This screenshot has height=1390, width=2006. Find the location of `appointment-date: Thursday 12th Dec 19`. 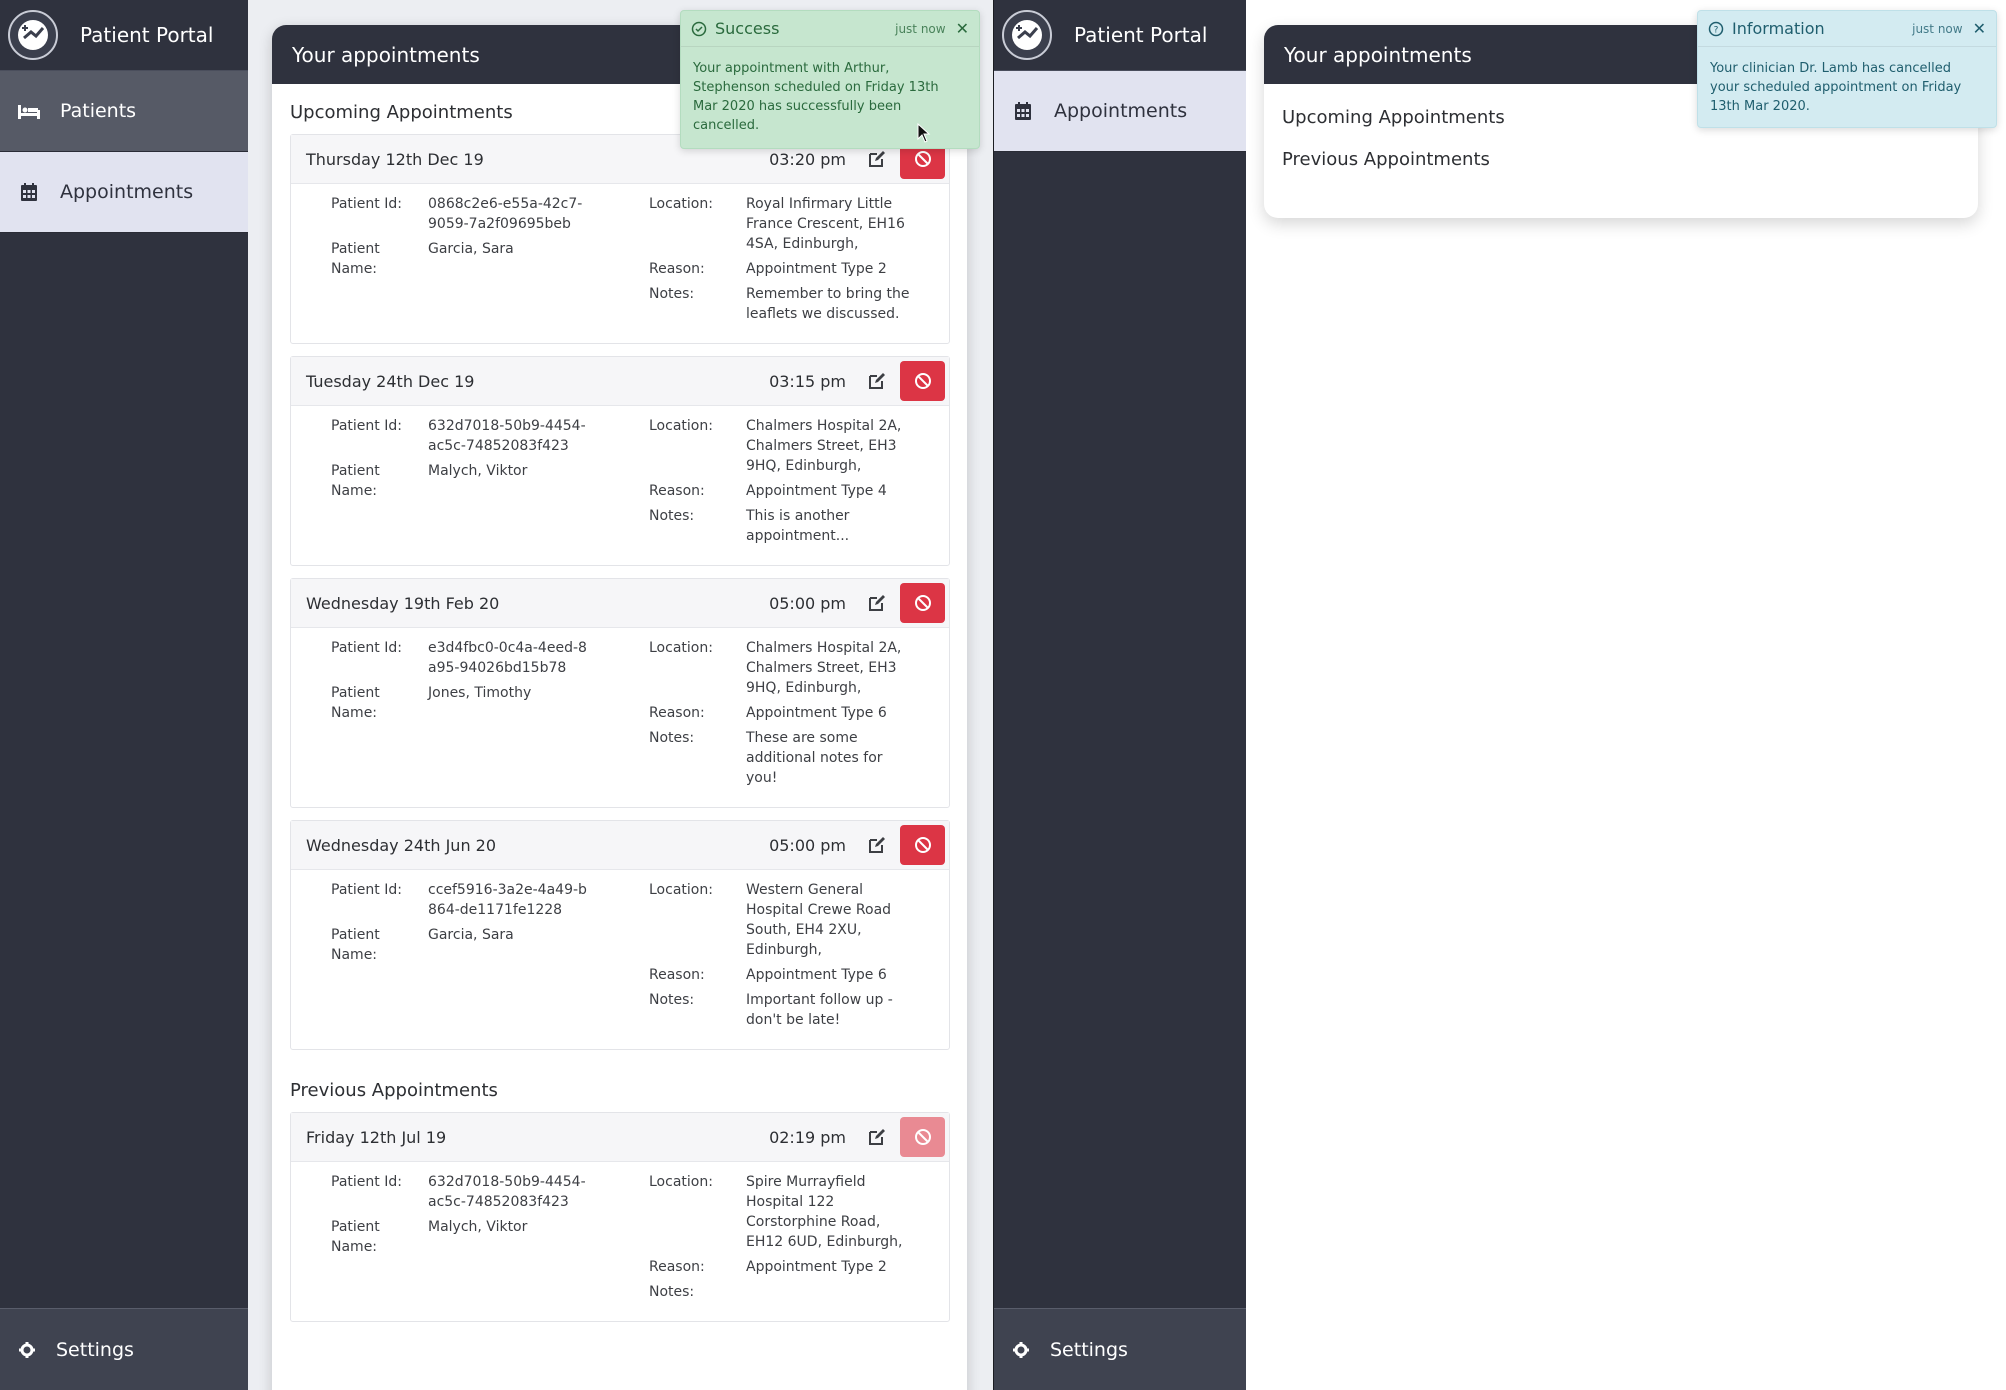

appointment-date: Thursday 12th Dec 19 is located at coordinates (395, 159).